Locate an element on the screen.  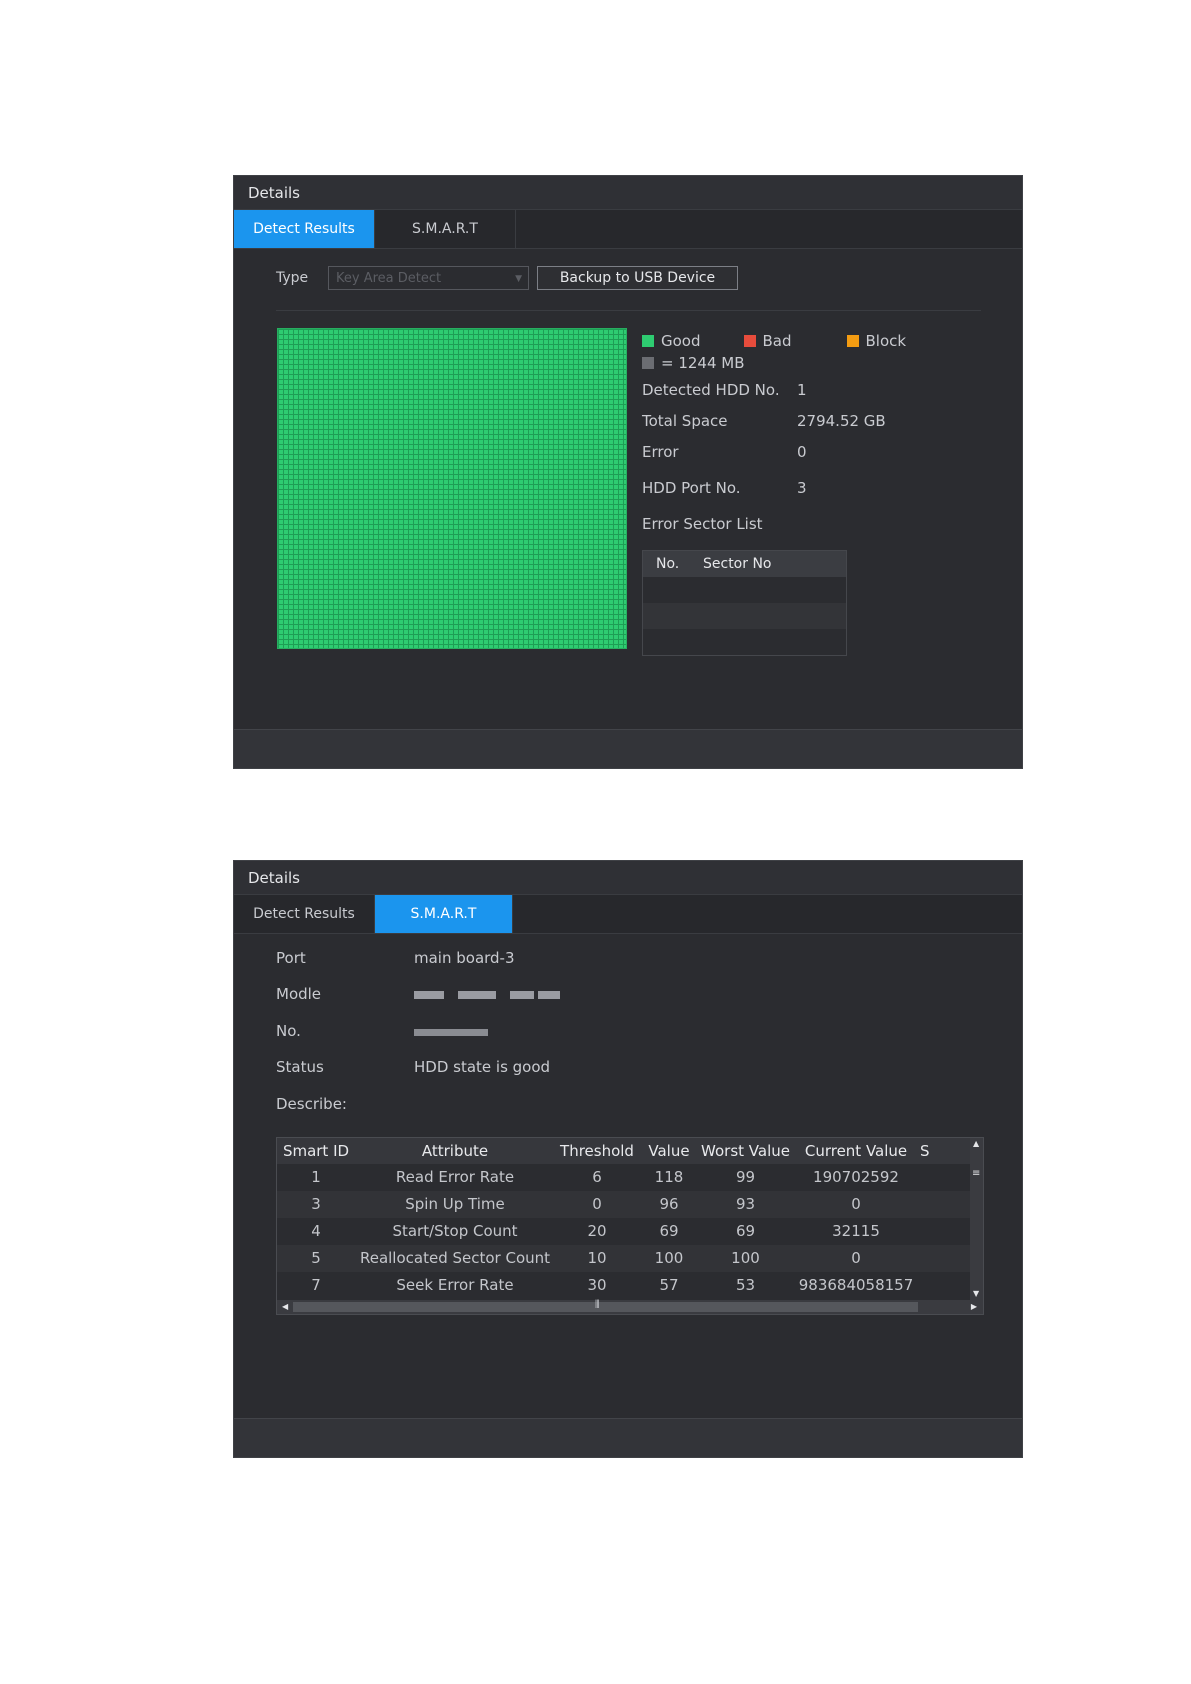
col-current-value: Current Value is located at coordinates (856, 1151).